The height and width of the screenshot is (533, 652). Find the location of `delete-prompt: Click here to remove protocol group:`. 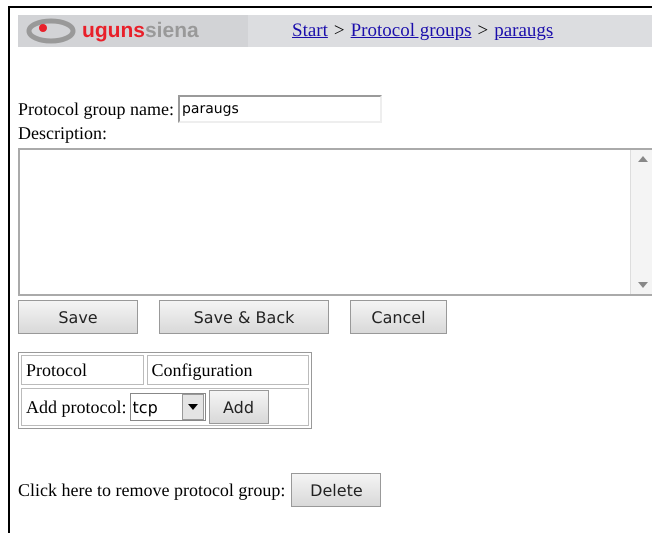

delete-prompt: Click here to remove protocol group: is located at coordinates (152, 490).